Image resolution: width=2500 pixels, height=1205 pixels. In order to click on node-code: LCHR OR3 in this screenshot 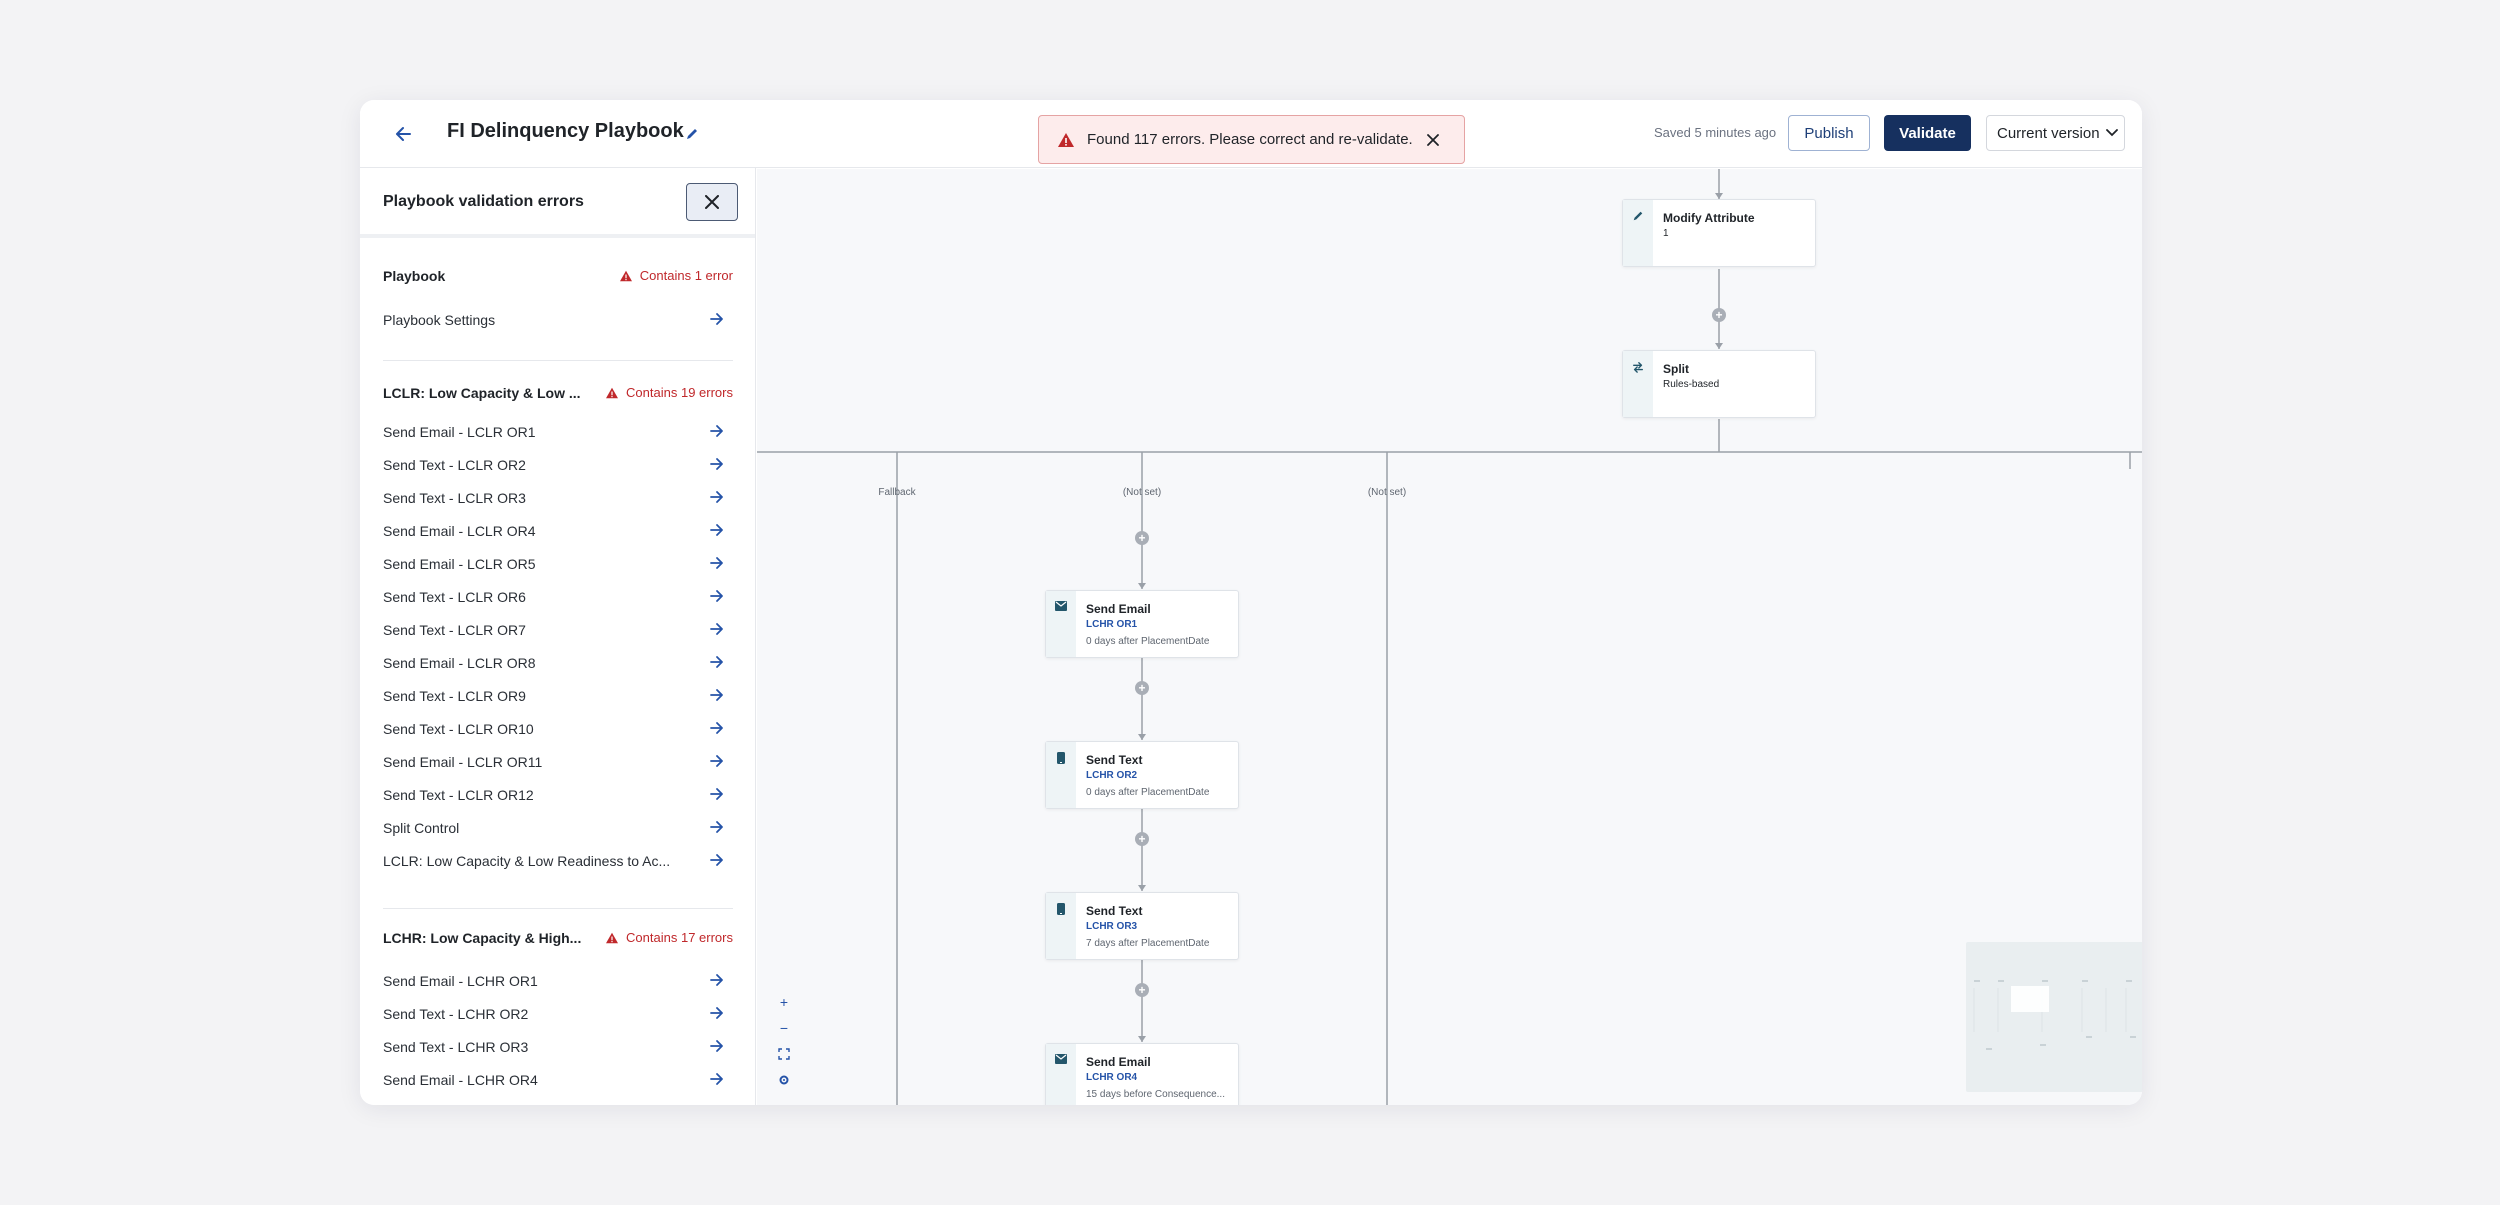, I will do `click(1112, 926)`.